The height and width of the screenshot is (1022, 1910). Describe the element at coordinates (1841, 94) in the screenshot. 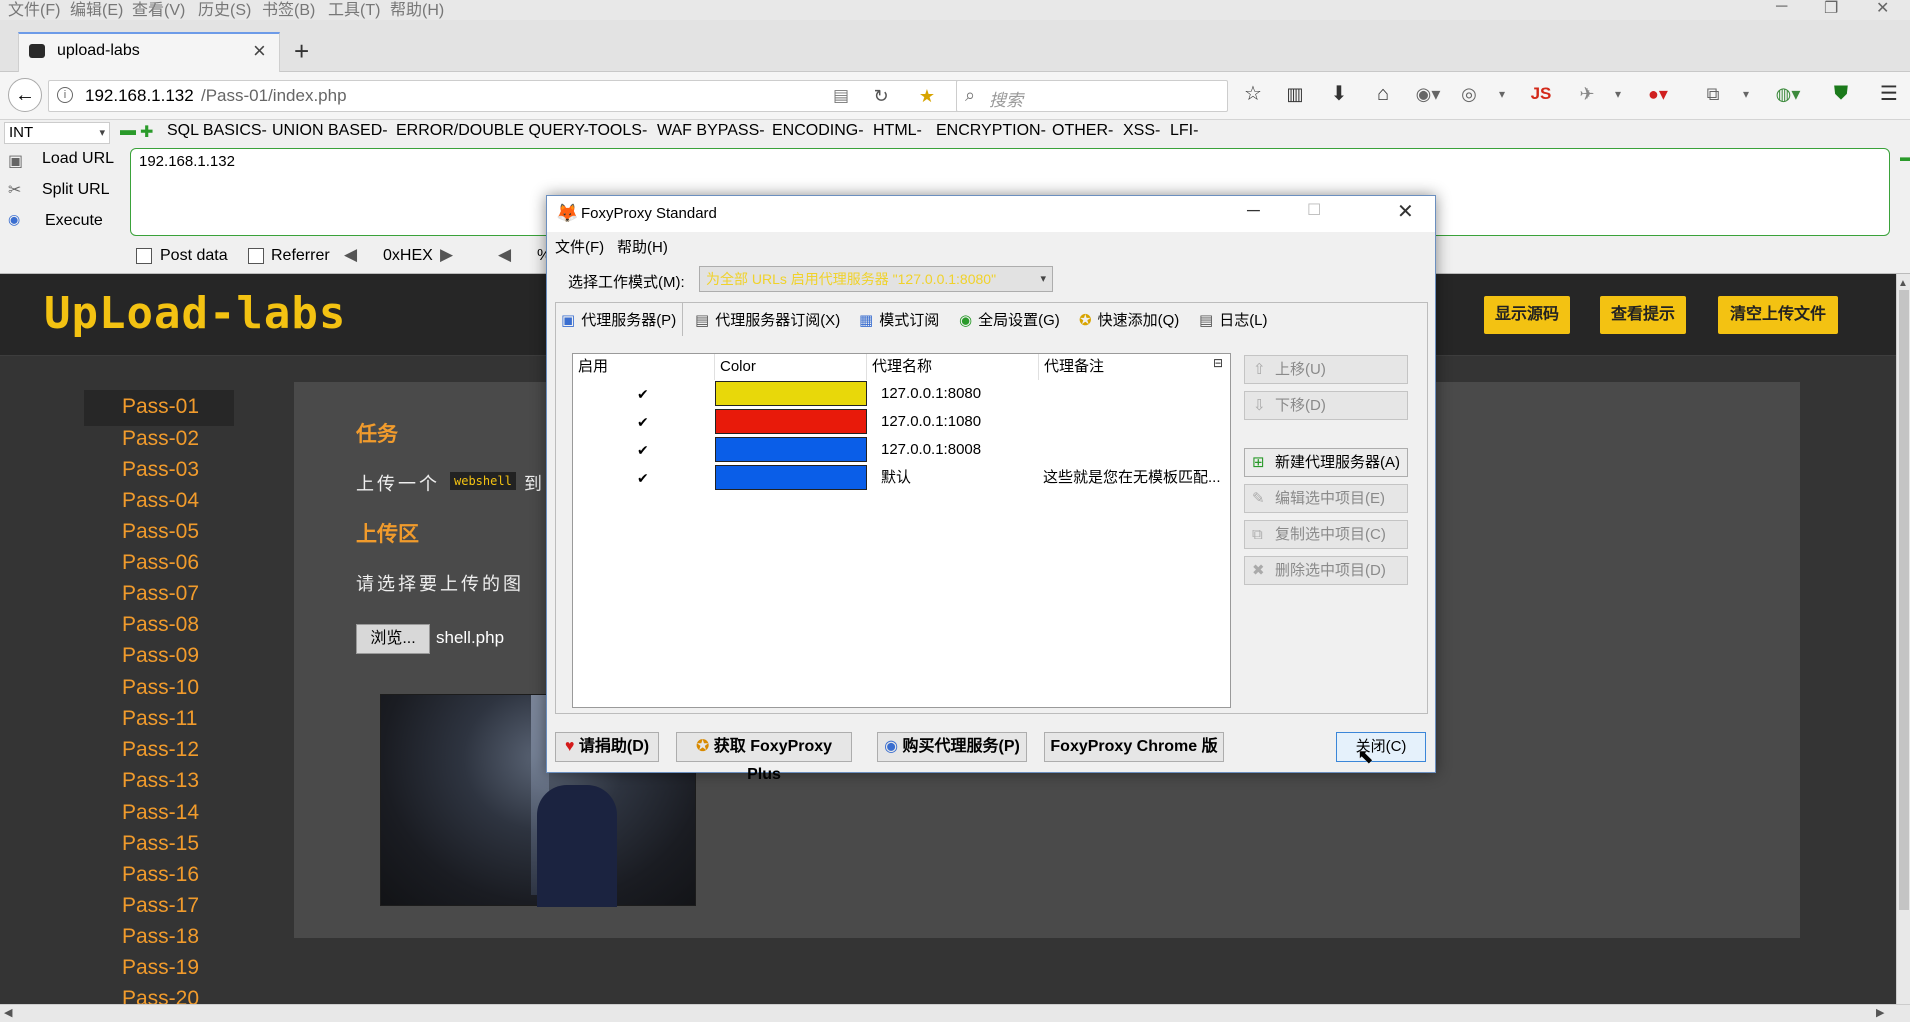

I see `shield-icon: ⛊` at that location.